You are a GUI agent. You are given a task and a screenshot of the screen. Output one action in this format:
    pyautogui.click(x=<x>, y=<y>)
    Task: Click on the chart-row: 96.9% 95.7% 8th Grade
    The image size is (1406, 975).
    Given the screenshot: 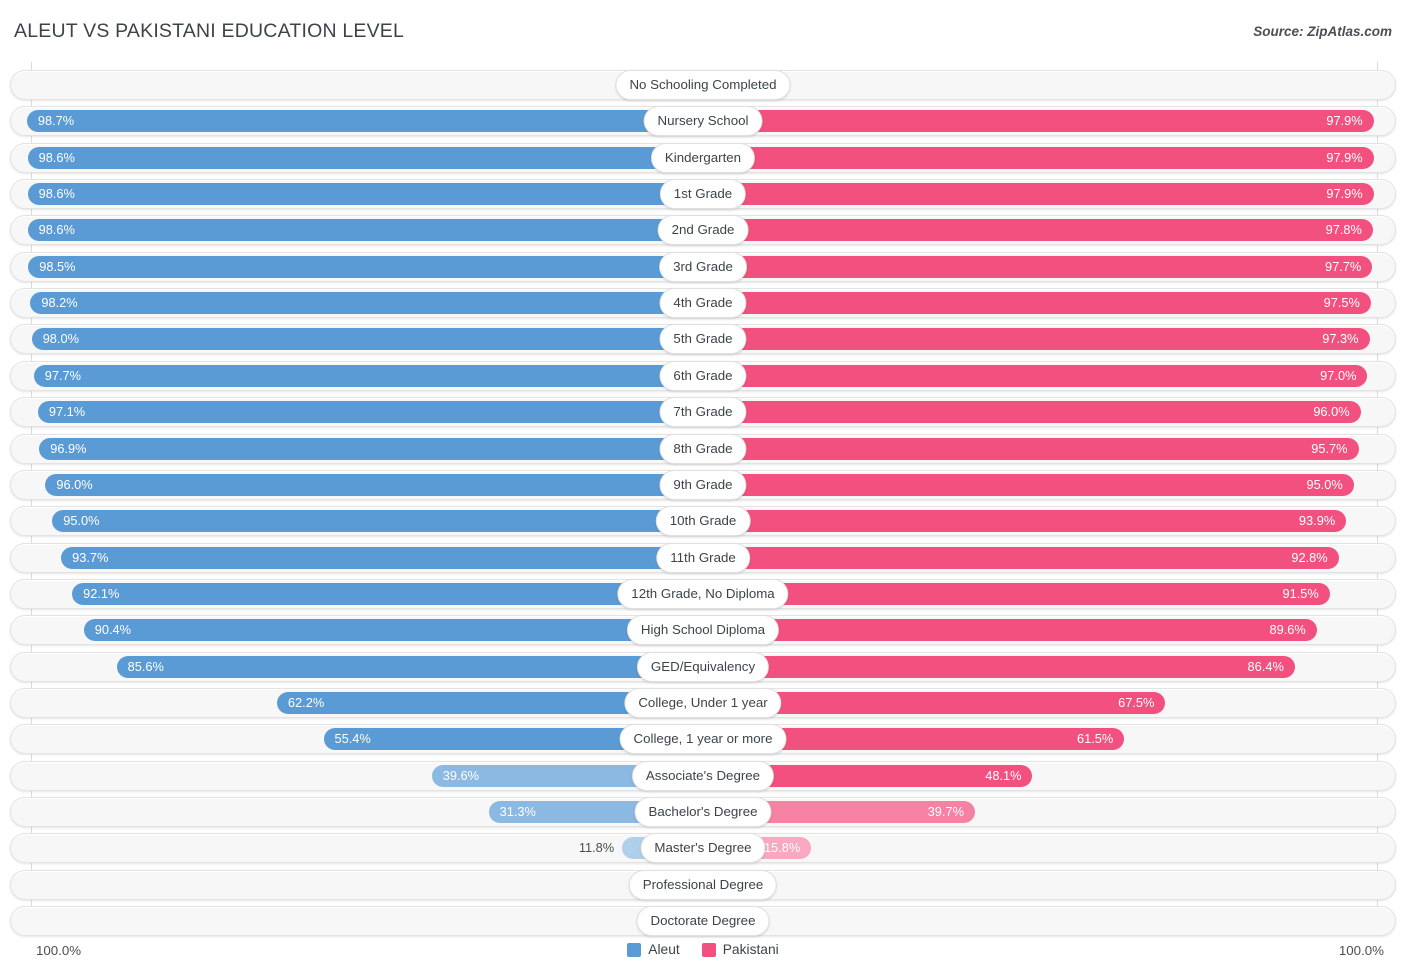 What is the action you would take?
    pyautogui.click(x=703, y=448)
    